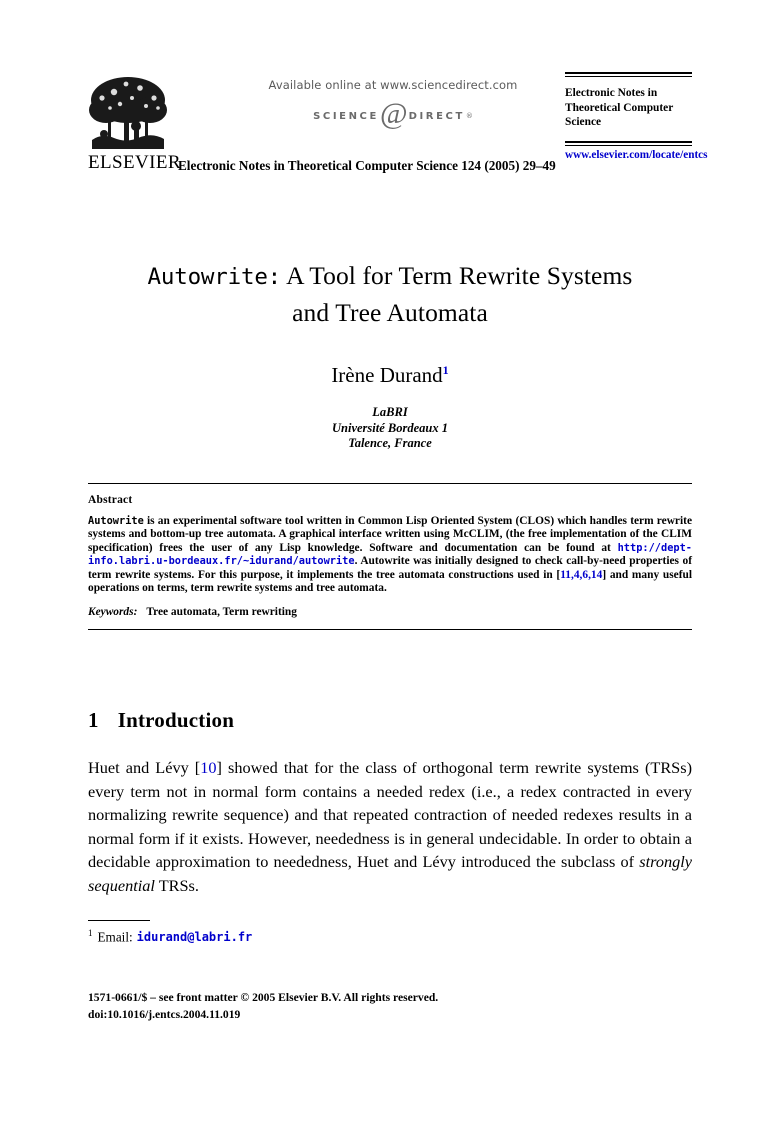  Describe the element at coordinates (110, 500) in the screenshot. I see `abstract-heading: Abstract` at that location.